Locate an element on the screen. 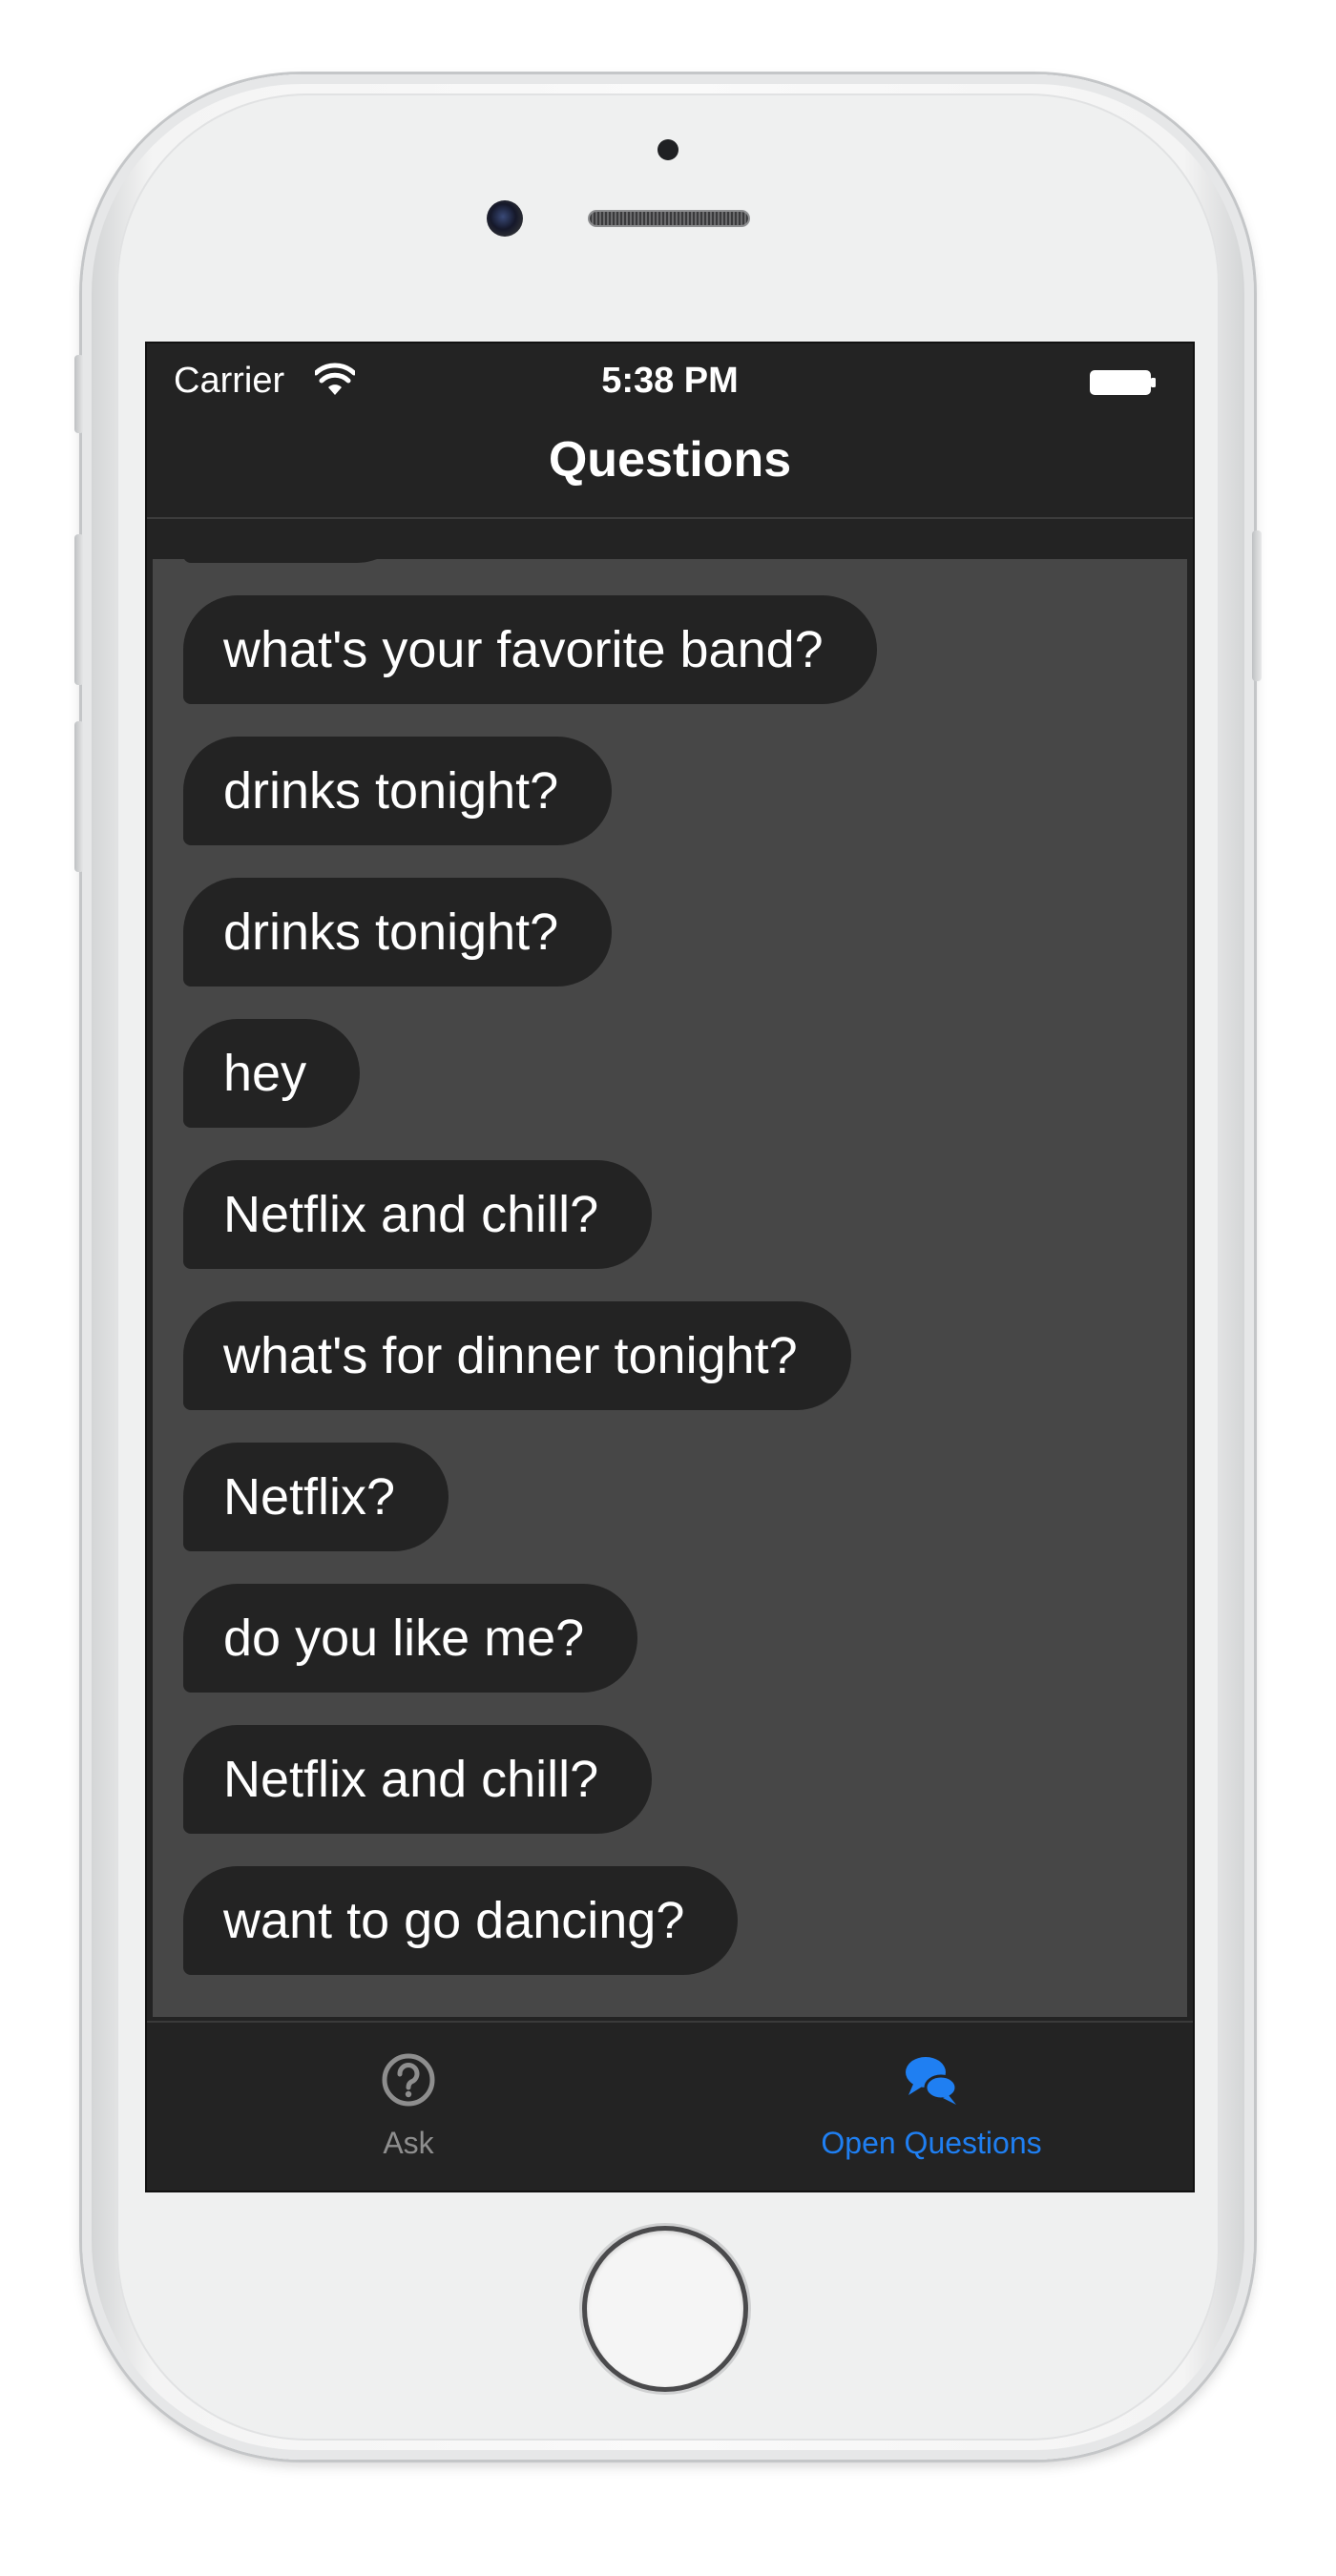  mute-switch is located at coordinates (79, 394).